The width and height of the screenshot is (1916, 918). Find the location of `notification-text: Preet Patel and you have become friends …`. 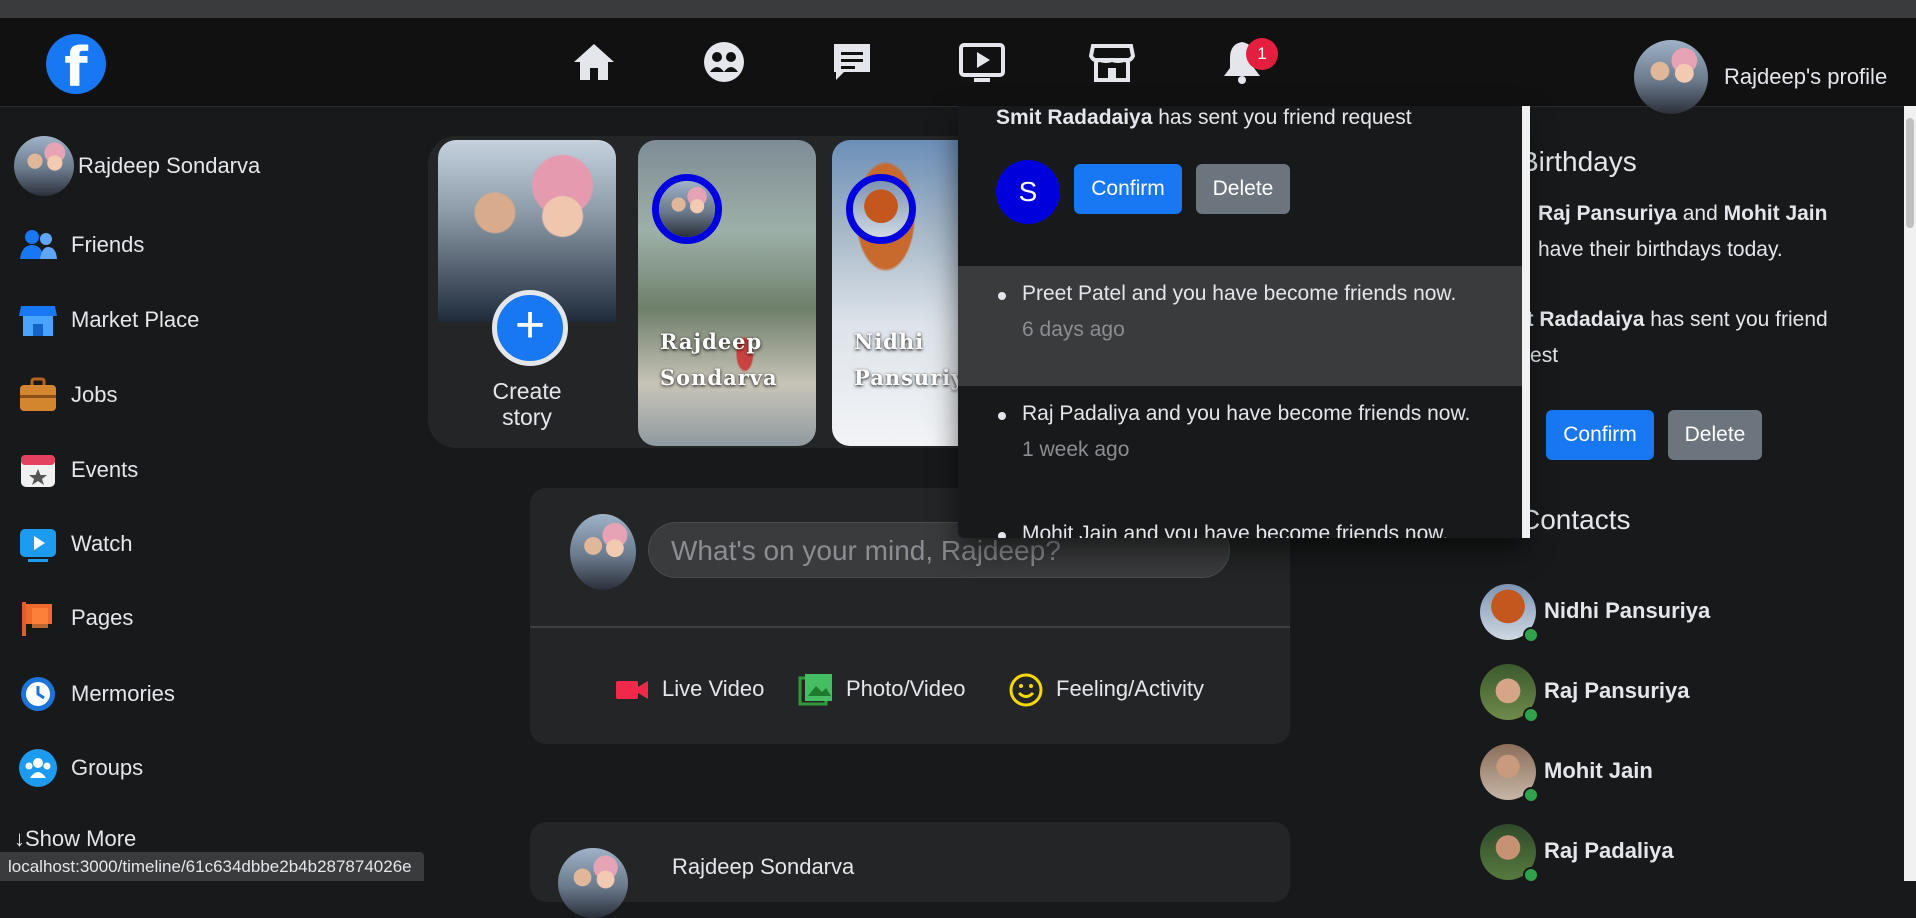

notification-text: Preet Patel and you have become friends … is located at coordinates (1239, 293).